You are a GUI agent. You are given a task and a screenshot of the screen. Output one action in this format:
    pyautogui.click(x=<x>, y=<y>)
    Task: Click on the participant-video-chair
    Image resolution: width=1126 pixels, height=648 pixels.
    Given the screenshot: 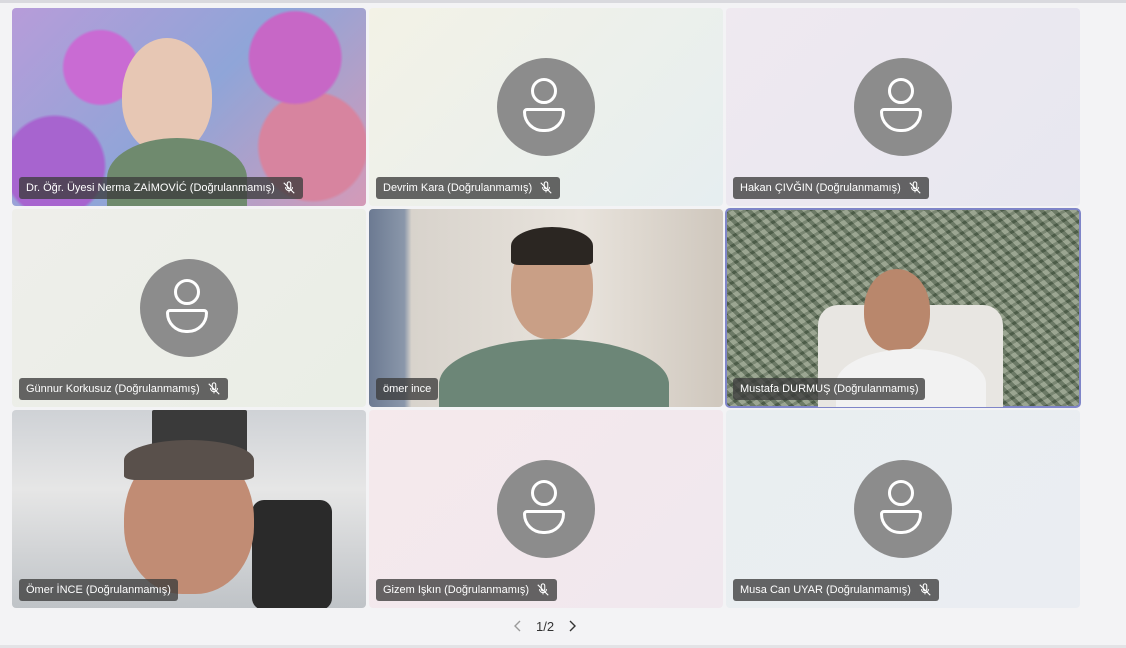 What is the action you would take?
    pyautogui.click(x=292, y=554)
    